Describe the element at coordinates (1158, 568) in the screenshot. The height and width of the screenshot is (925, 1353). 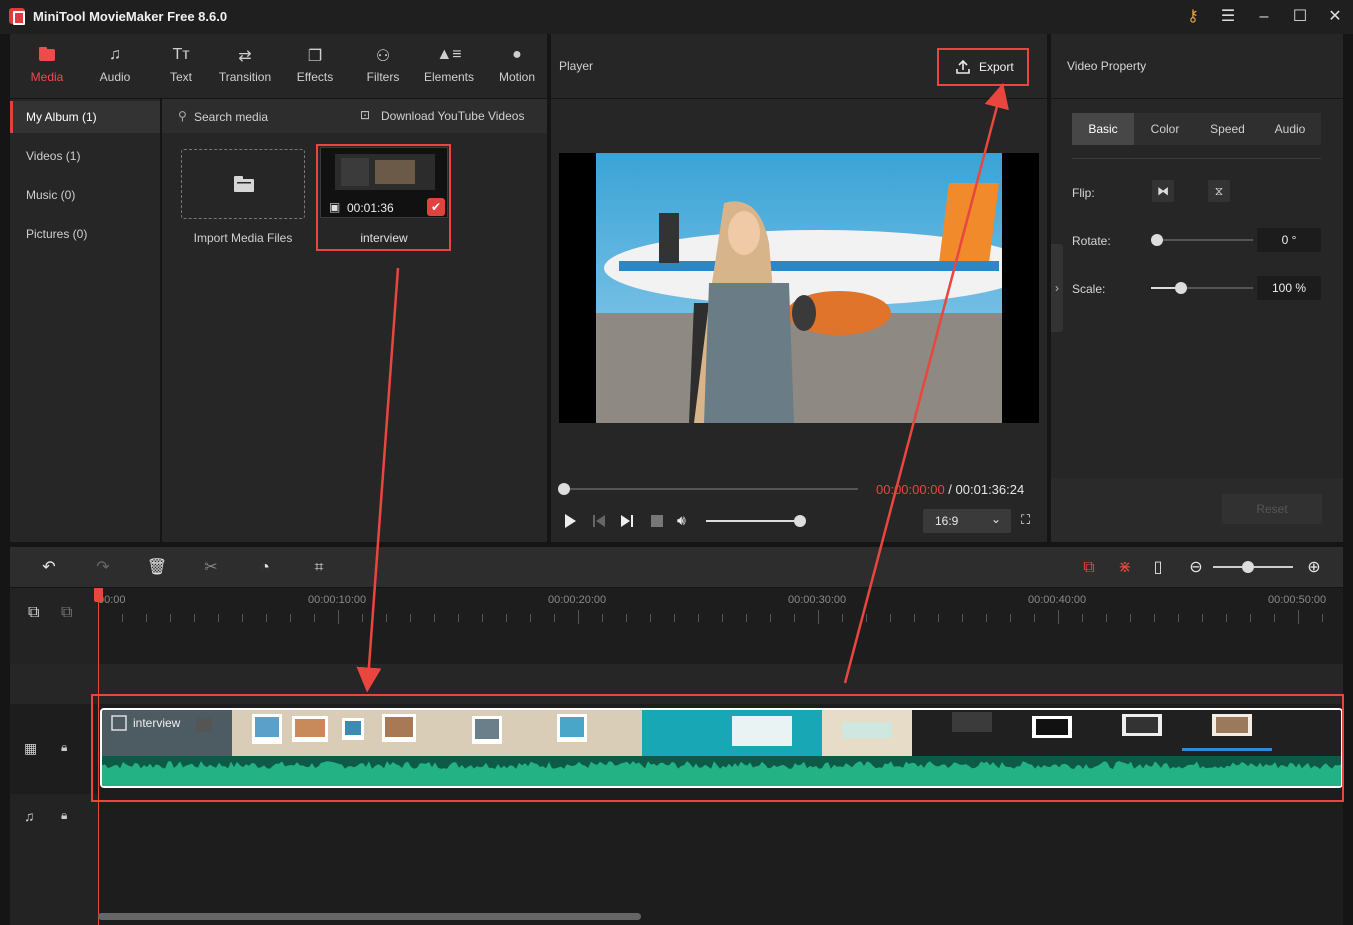
I see `fit-timeline-icon: ▯` at that location.